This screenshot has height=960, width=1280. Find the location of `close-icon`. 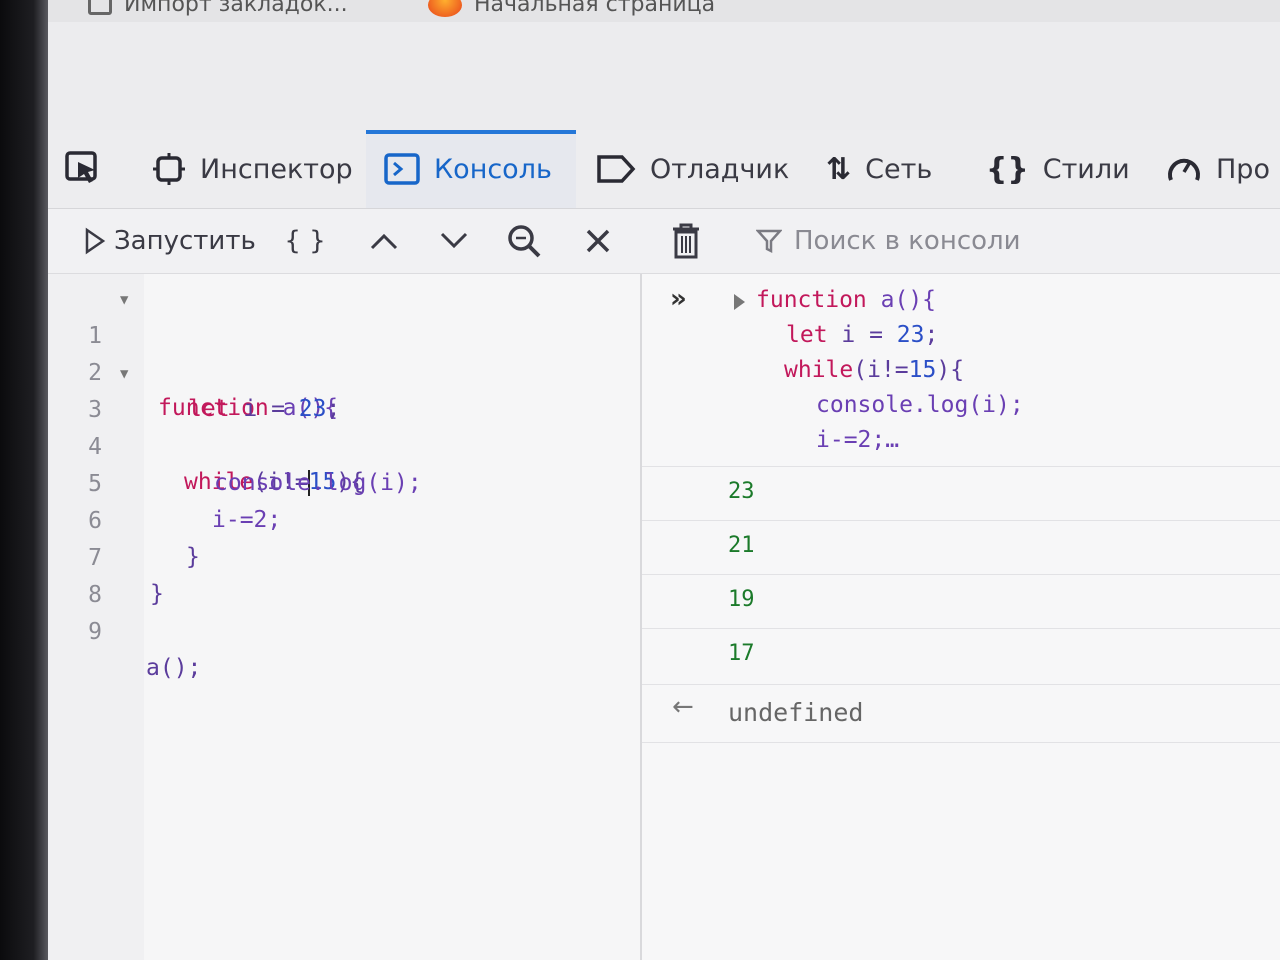

close-icon is located at coordinates (598, 241).